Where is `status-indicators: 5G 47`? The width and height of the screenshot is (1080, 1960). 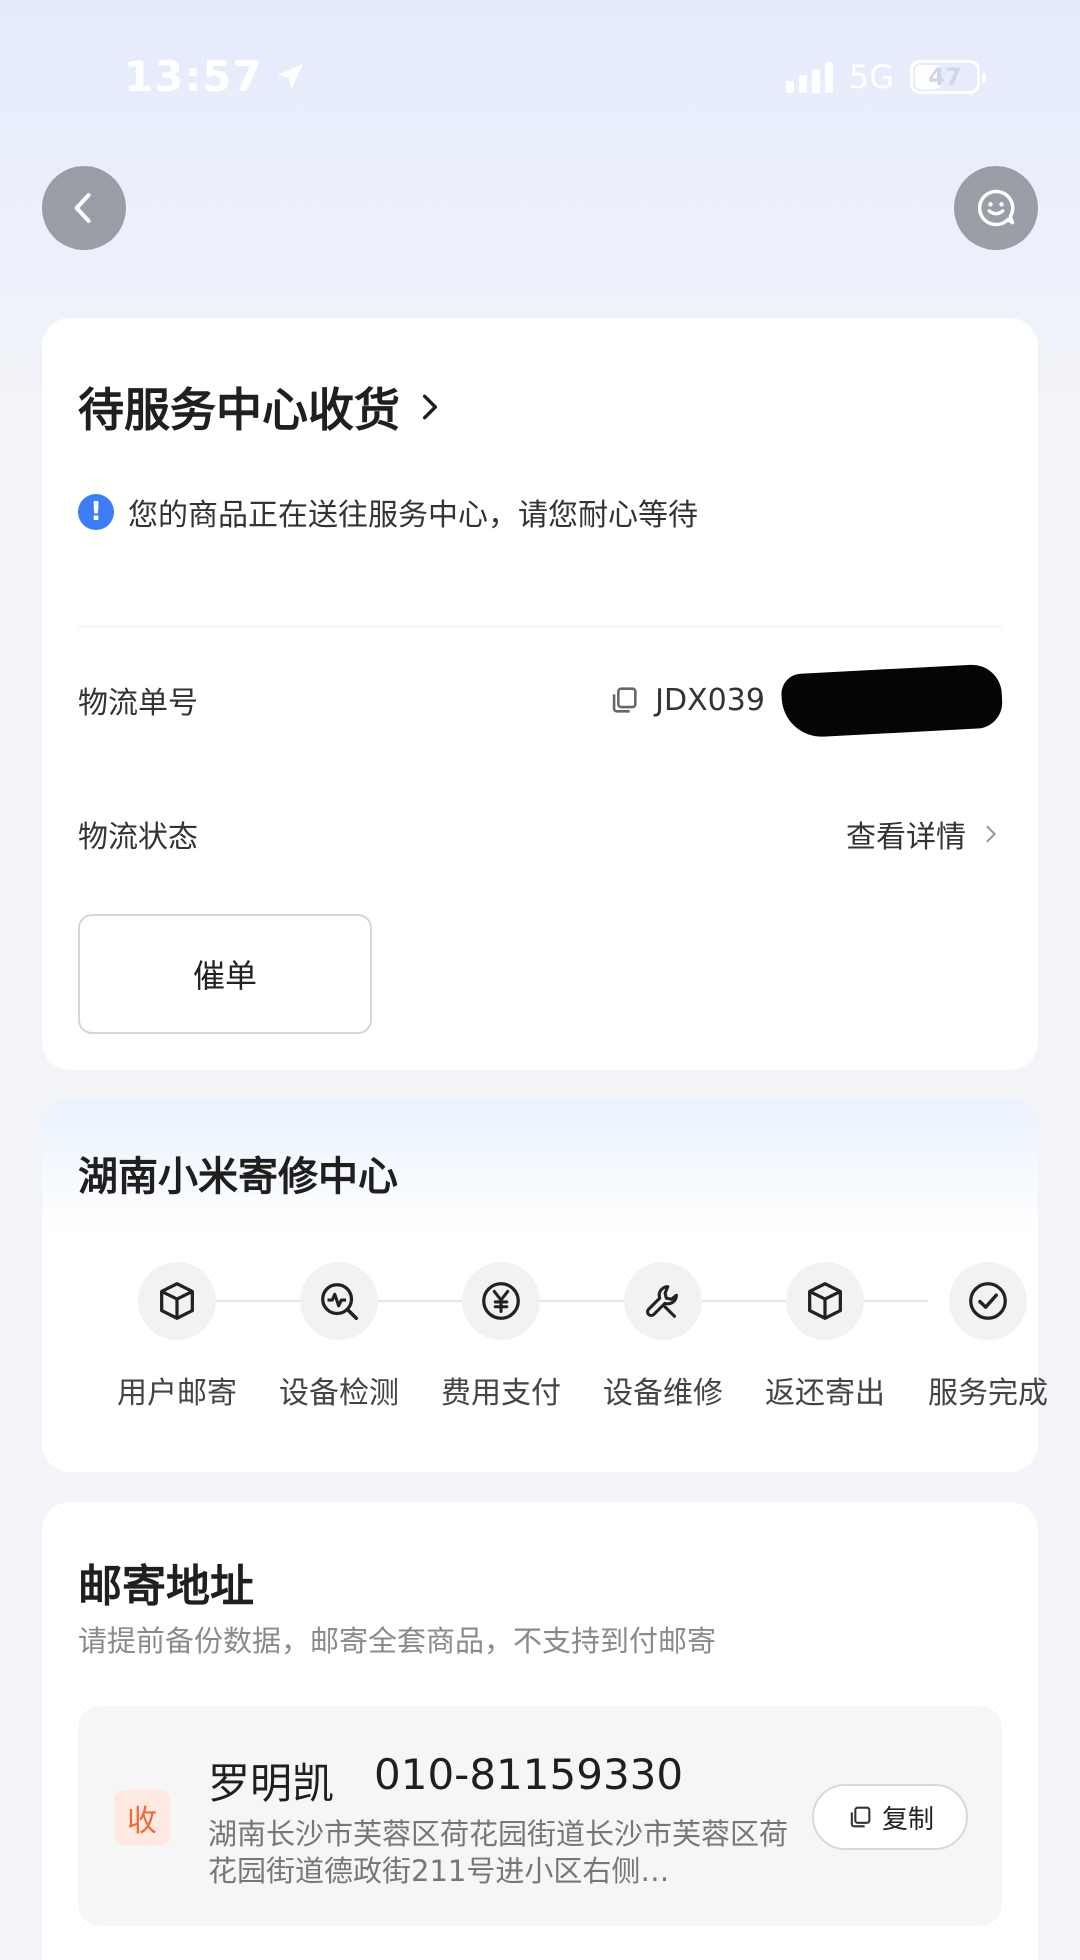
status-indicators: 5G 47 is located at coordinates (885, 77).